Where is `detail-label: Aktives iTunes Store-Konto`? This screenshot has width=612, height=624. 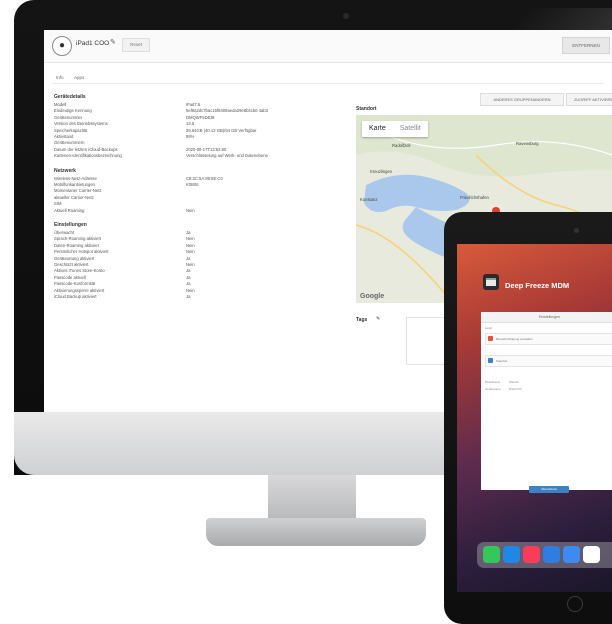 detail-label: Aktives iTunes Store-Konto is located at coordinates (79, 271).